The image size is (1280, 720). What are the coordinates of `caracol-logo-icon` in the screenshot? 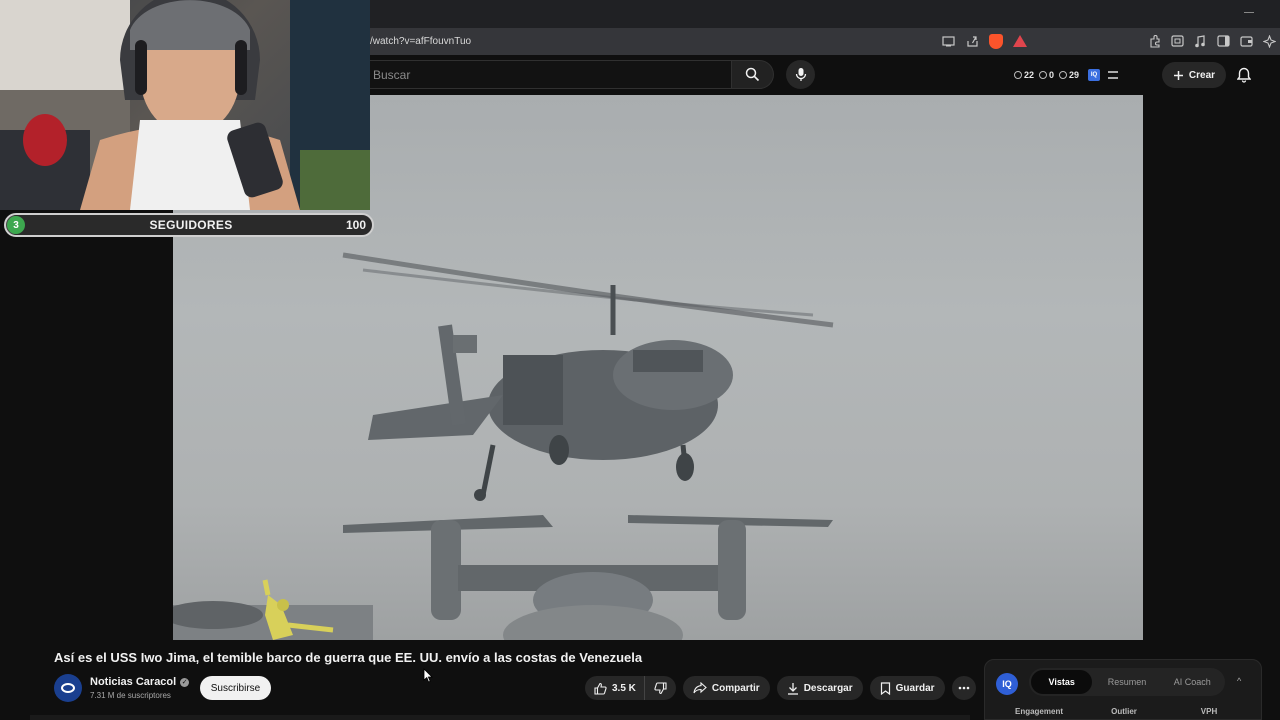 It's located at (68, 688).